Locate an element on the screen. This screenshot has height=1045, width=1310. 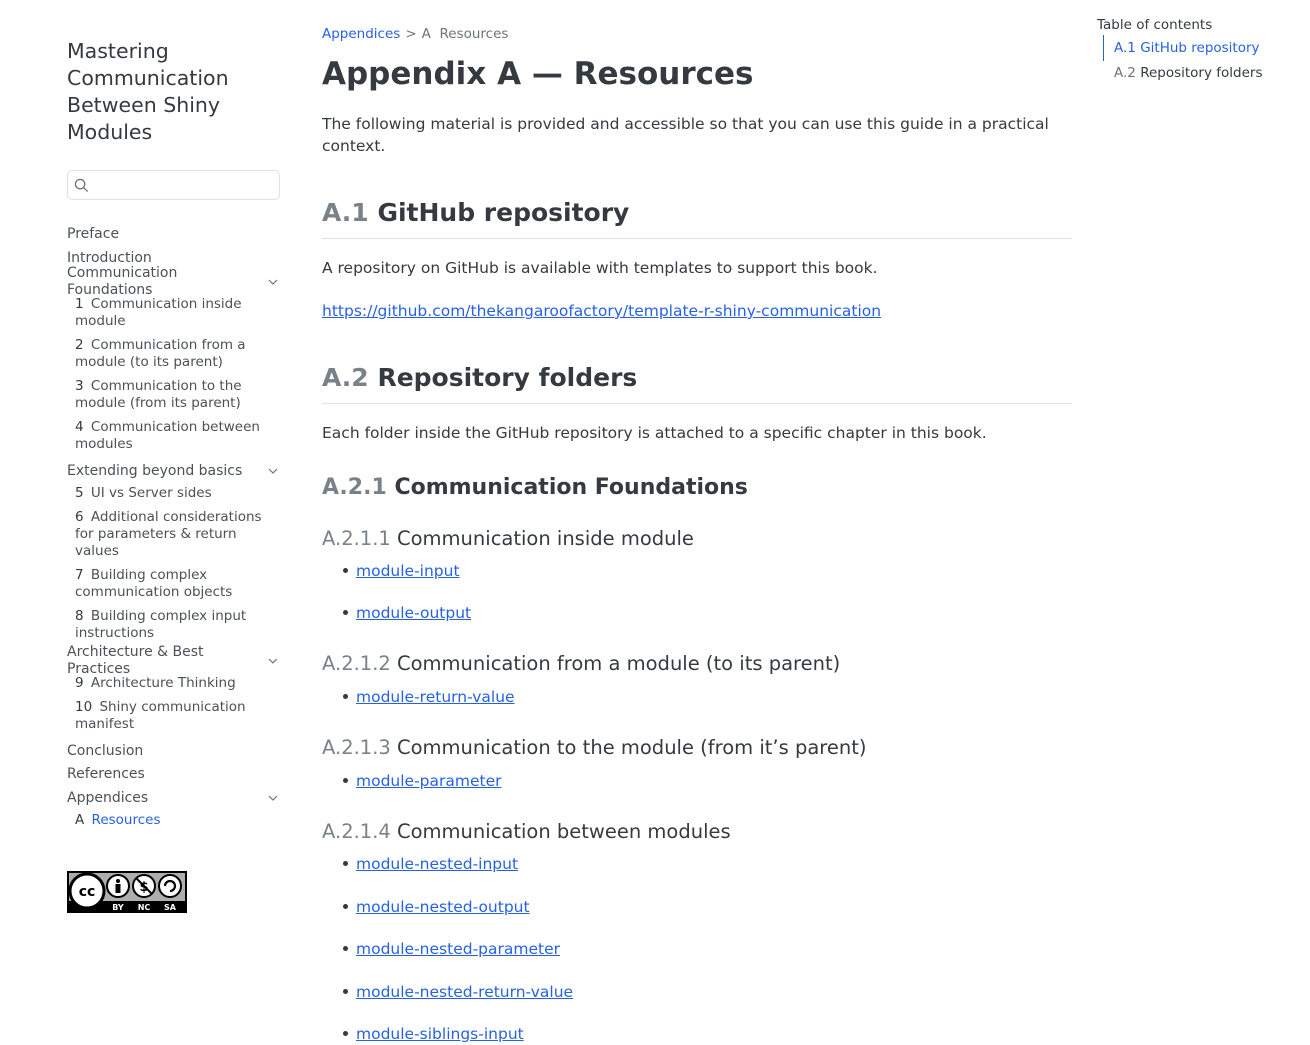
chapter-number: 8 is located at coordinates (79, 616).